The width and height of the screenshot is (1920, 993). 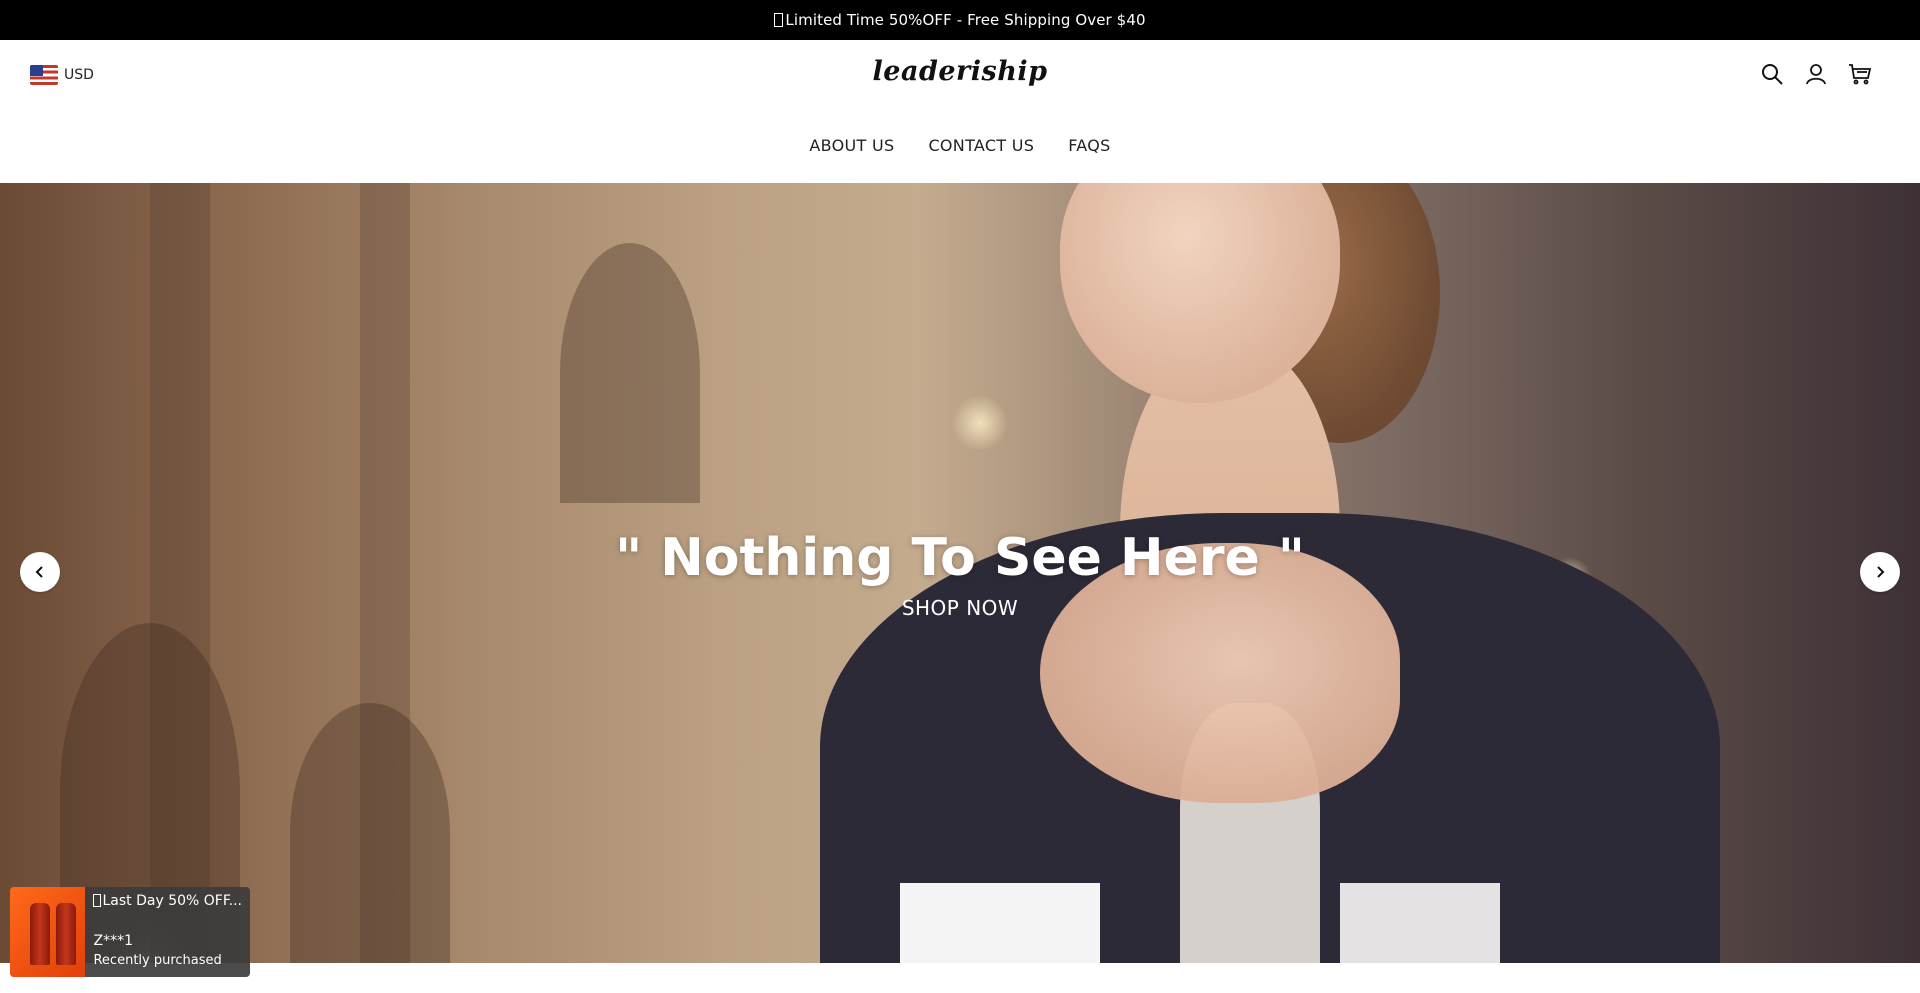 What do you see at coordinates (960, 71) in the screenshot?
I see `site-logo: leaderiship` at bounding box center [960, 71].